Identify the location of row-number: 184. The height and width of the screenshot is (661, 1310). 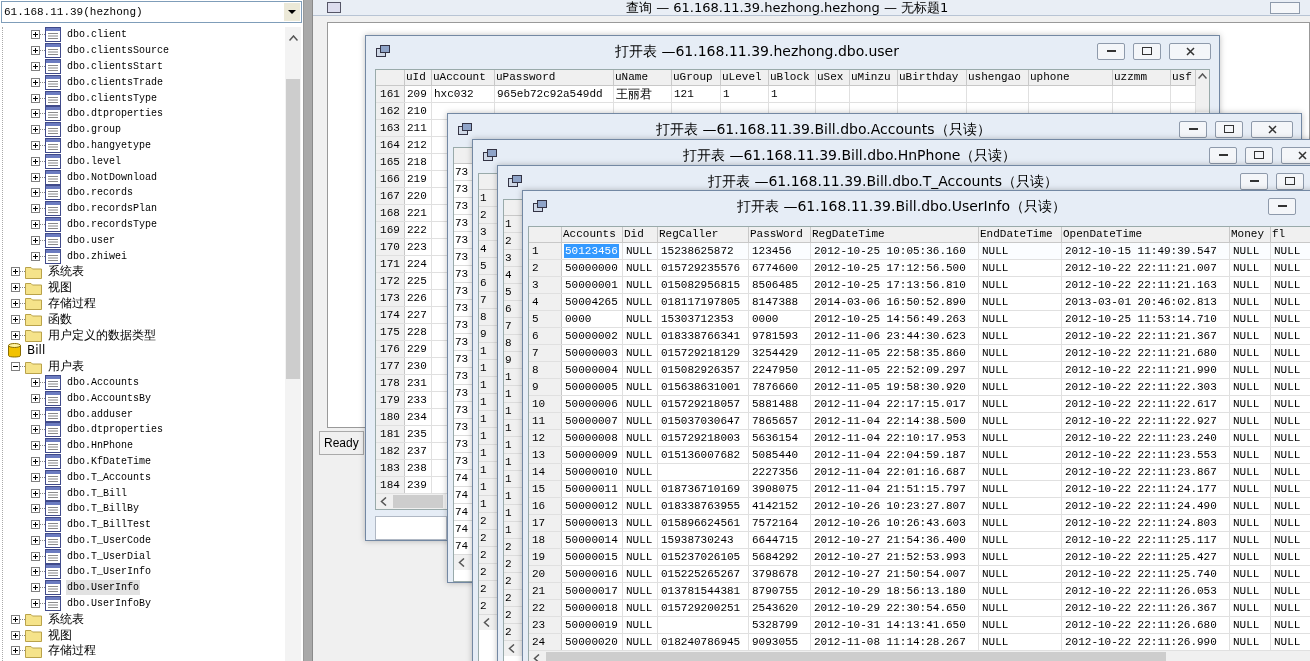
(390, 485).